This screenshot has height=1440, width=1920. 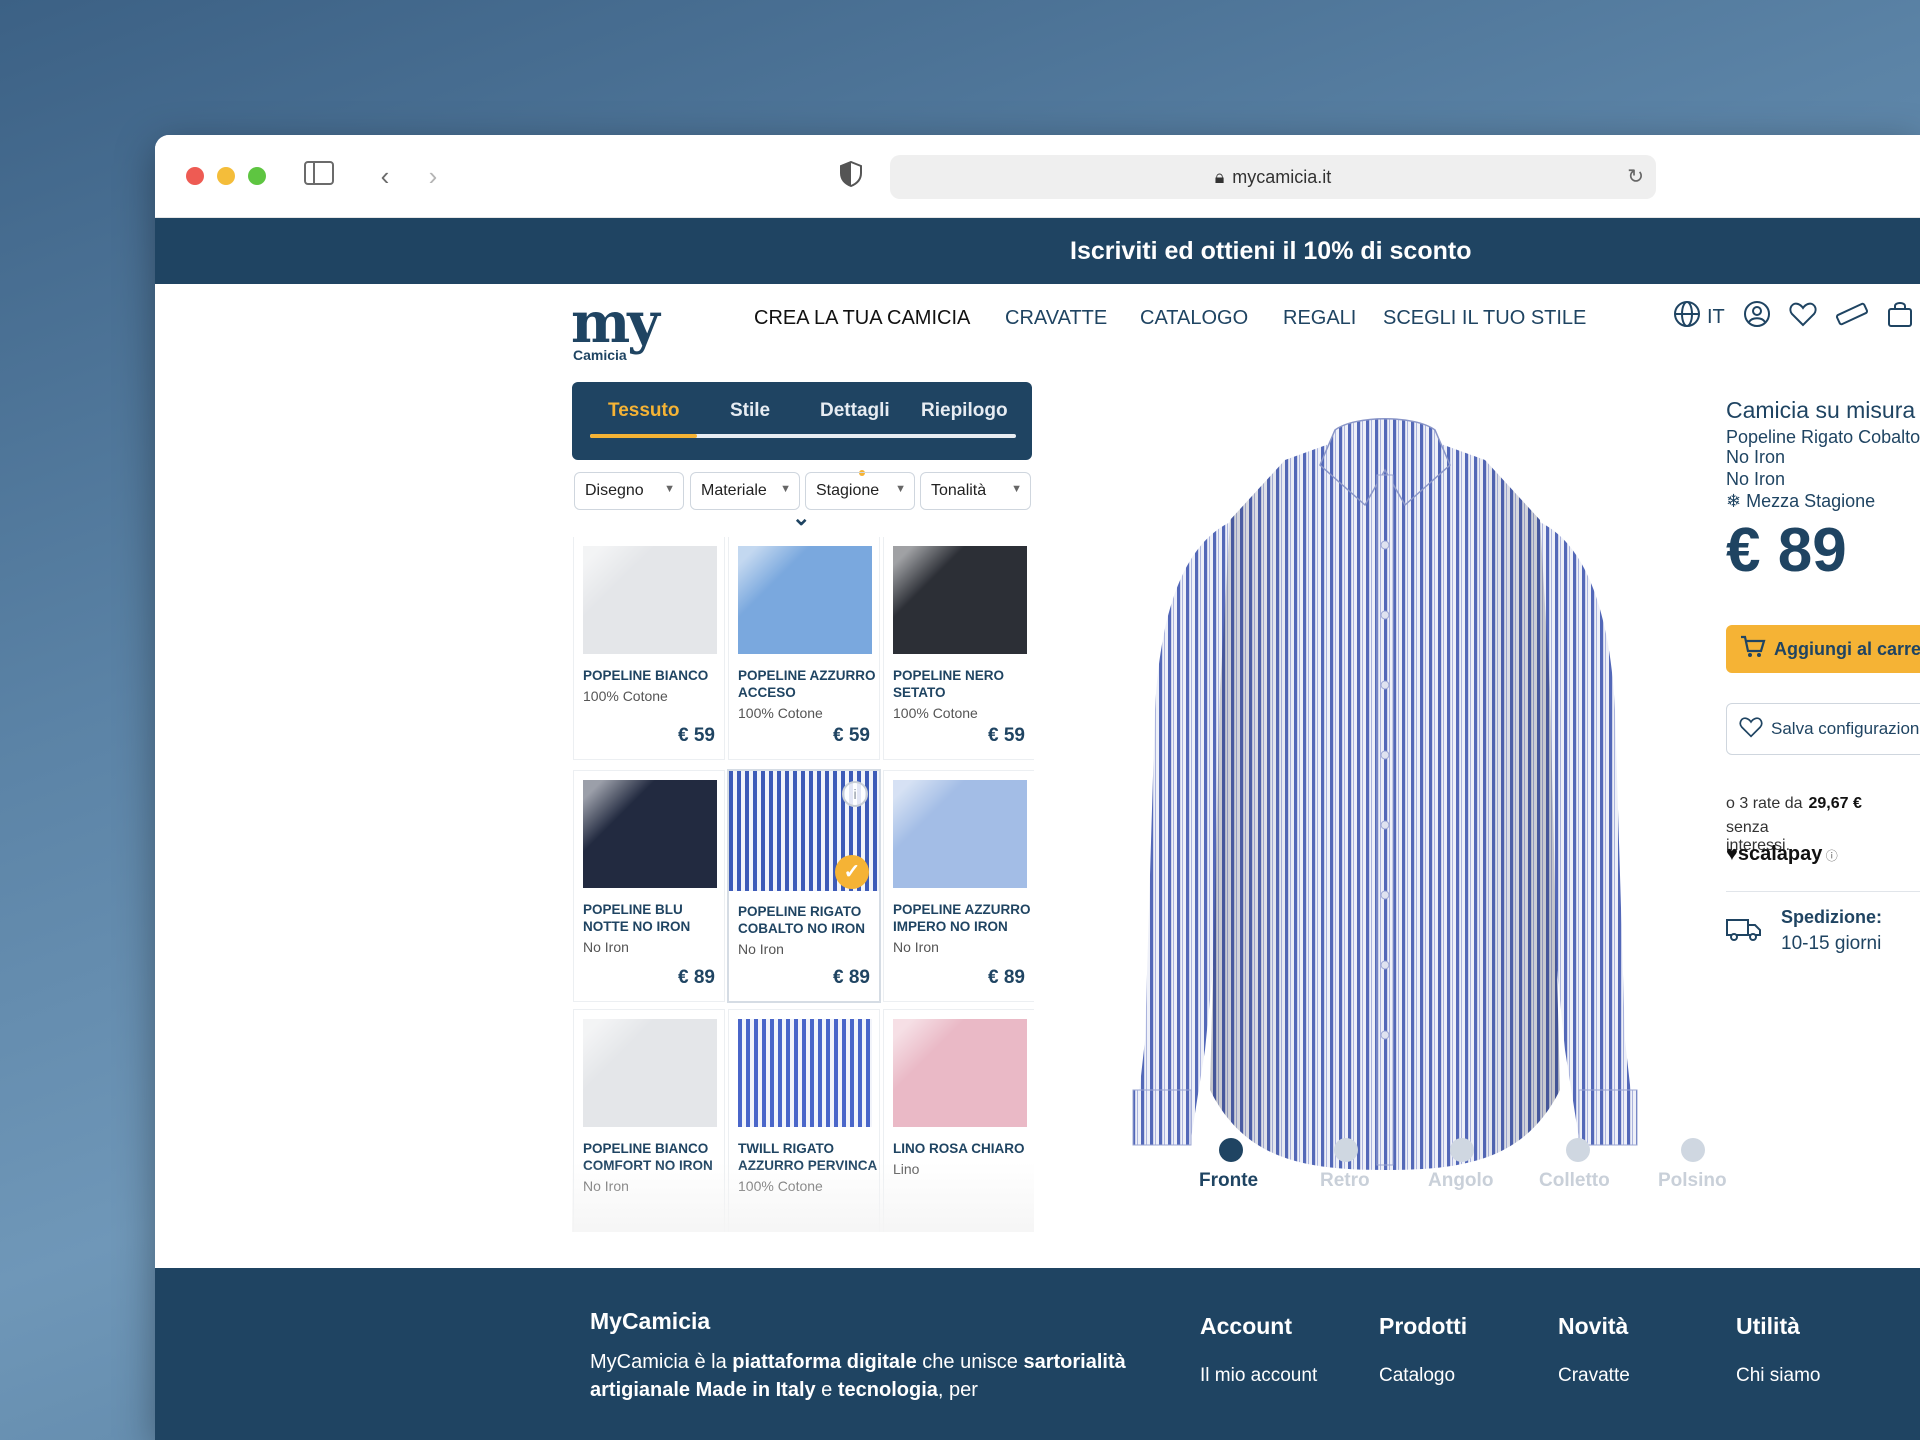 I want to click on footer-col-novita-title: Novità, so click(x=1593, y=1326).